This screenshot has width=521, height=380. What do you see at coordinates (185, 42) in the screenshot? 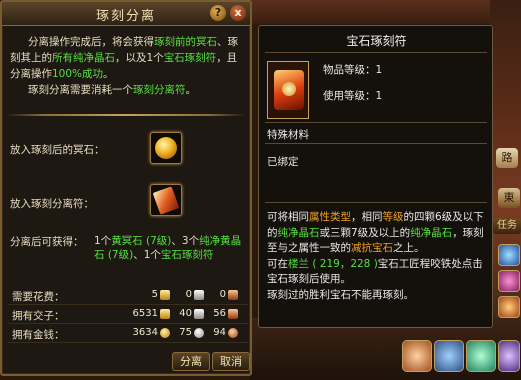
I see `intro-highlight: 琢刻前的冥石` at bounding box center [185, 42].